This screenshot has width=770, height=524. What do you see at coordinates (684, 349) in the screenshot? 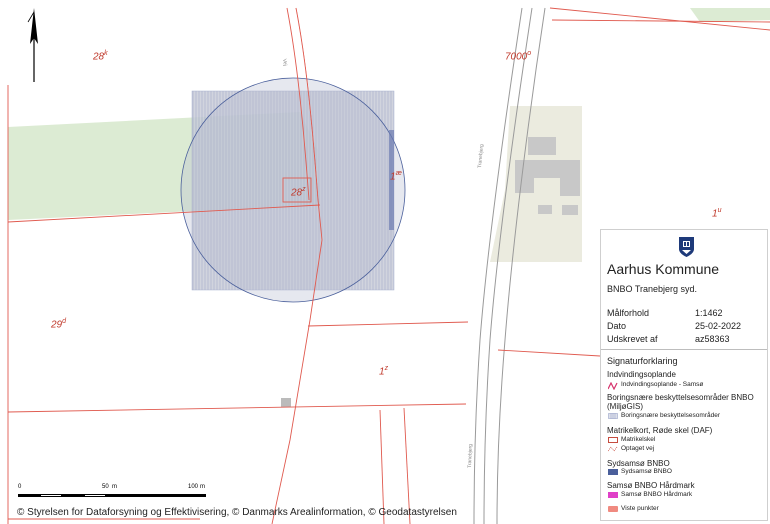
I see `legend-divider` at bounding box center [684, 349].